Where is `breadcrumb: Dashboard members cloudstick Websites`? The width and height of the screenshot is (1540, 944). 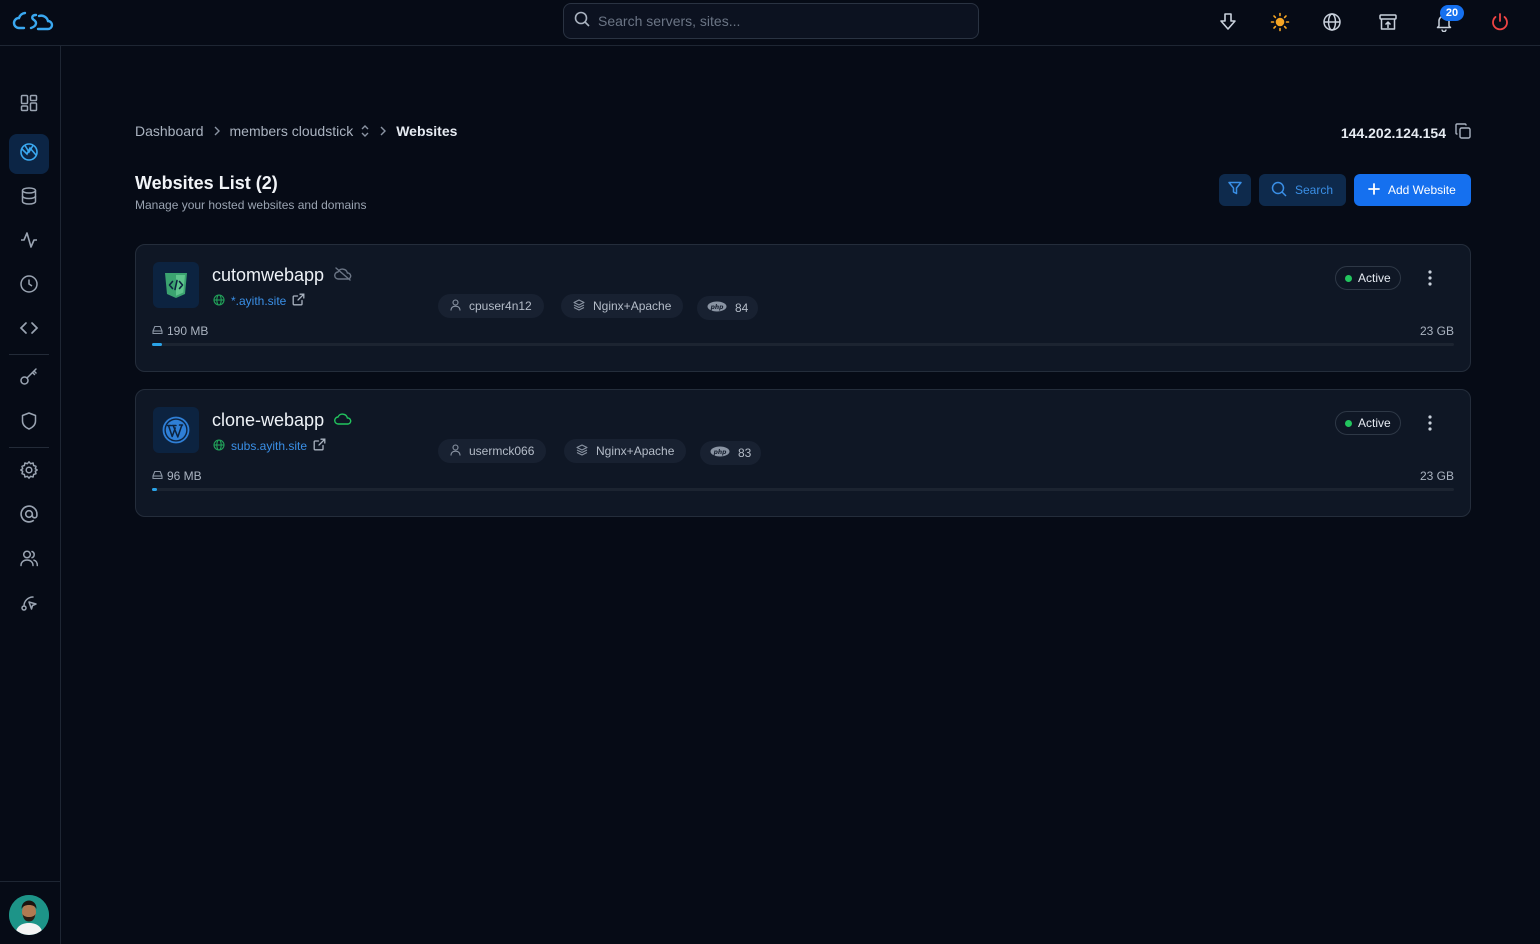 breadcrumb: Dashboard members cloudstick Websites is located at coordinates (296, 131).